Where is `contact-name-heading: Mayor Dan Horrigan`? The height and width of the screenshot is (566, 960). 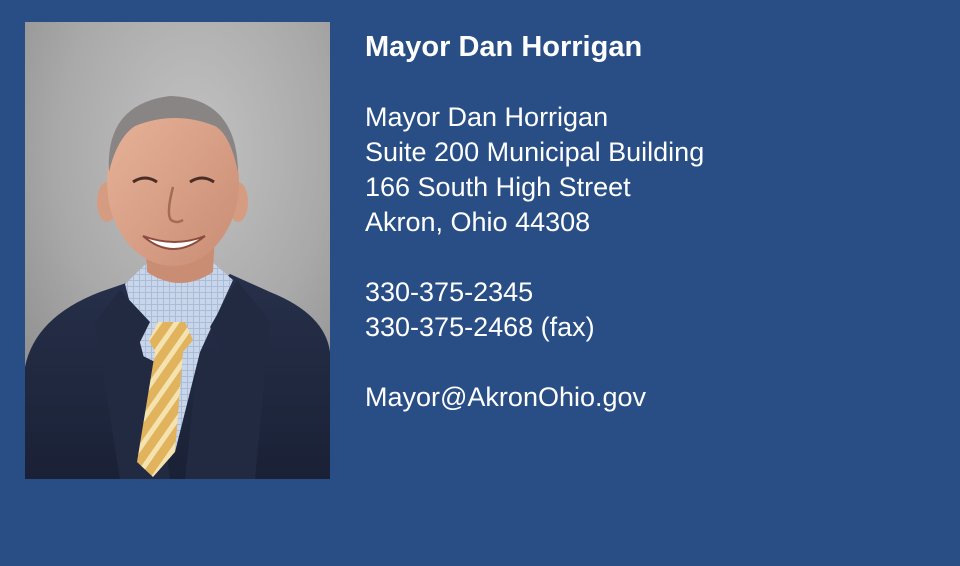
contact-name-heading: Mayor Dan Horrigan is located at coordinates (504, 47).